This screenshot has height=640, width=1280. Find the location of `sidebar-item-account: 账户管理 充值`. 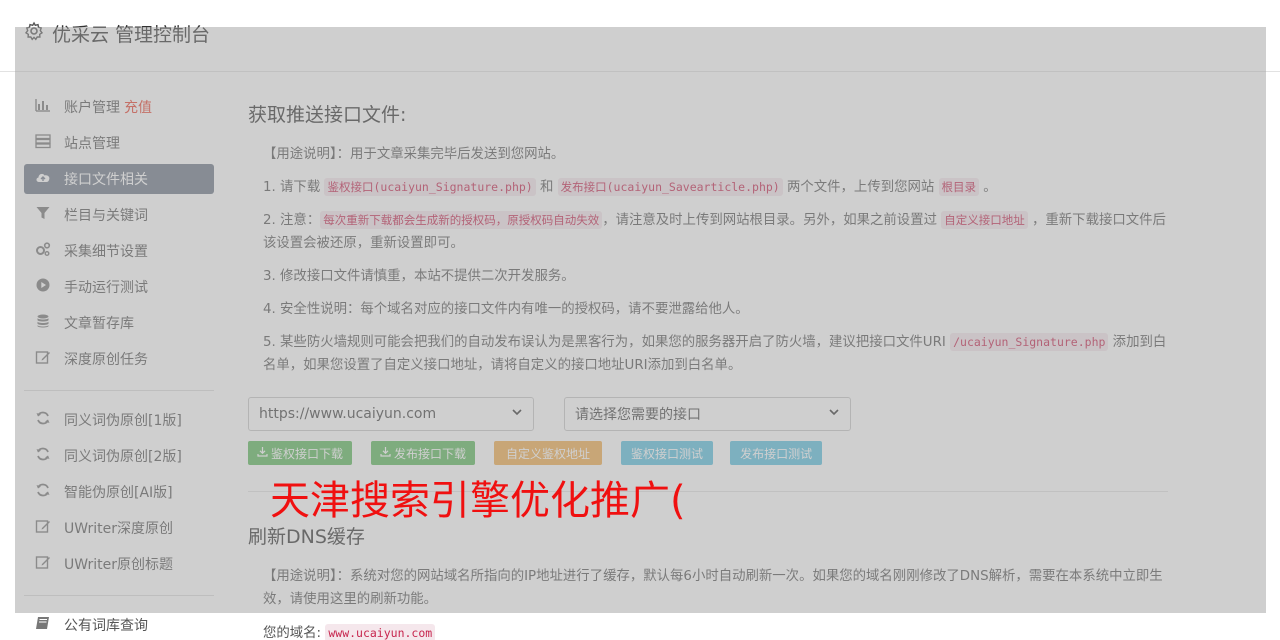

sidebar-item-account: 账户管理 充值 is located at coordinates (119, 107).